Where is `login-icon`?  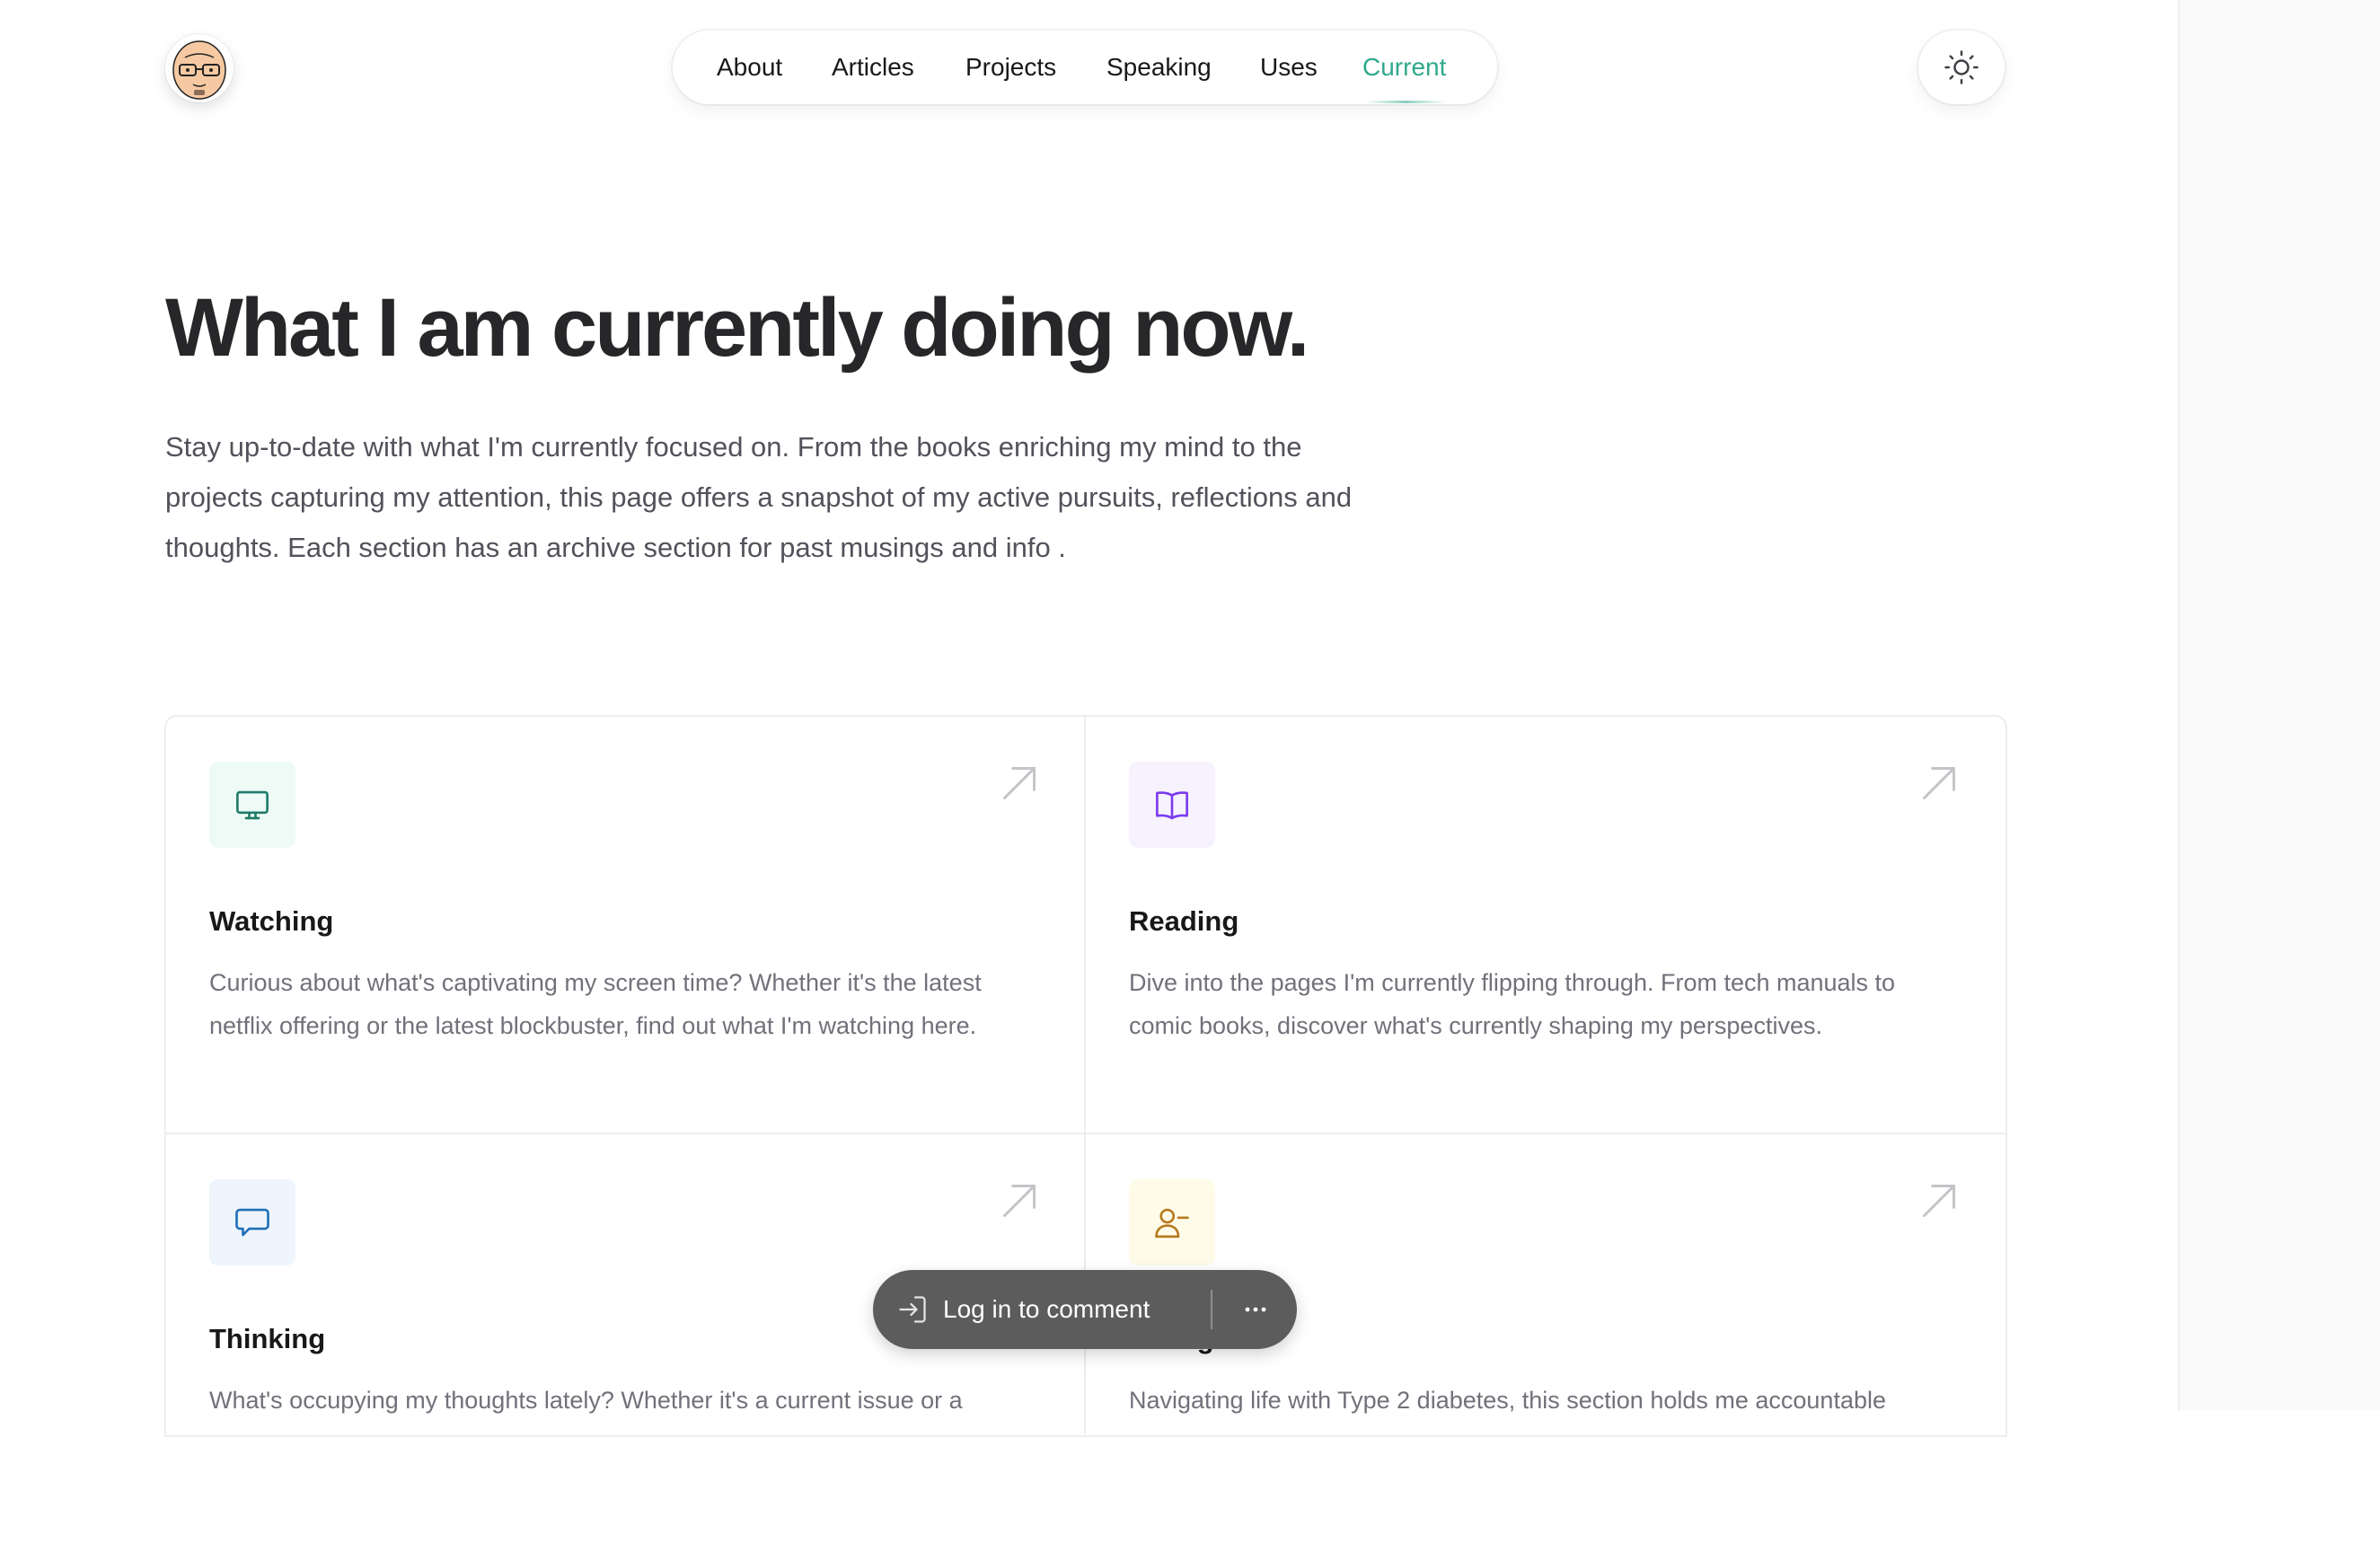 login-icon is located at coordinates (912, 1309).